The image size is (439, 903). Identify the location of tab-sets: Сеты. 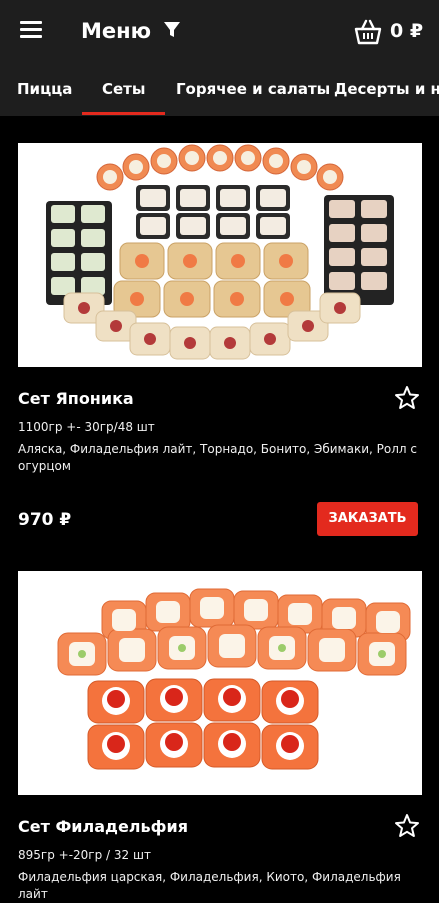
(124, 90).